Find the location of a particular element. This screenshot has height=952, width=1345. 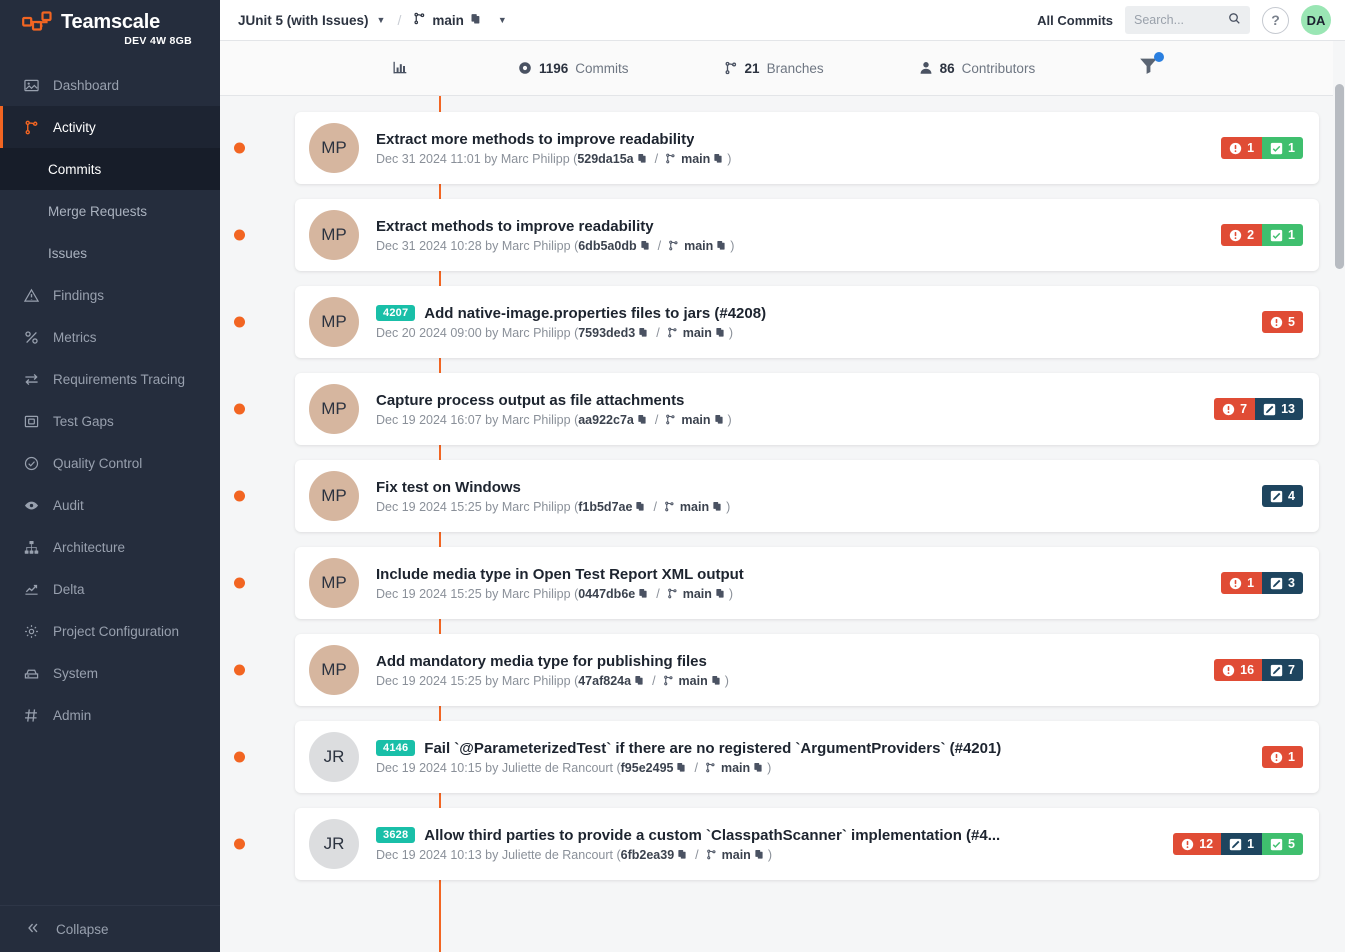

double-chevron-left-icon is located at coordinates (33, 929).